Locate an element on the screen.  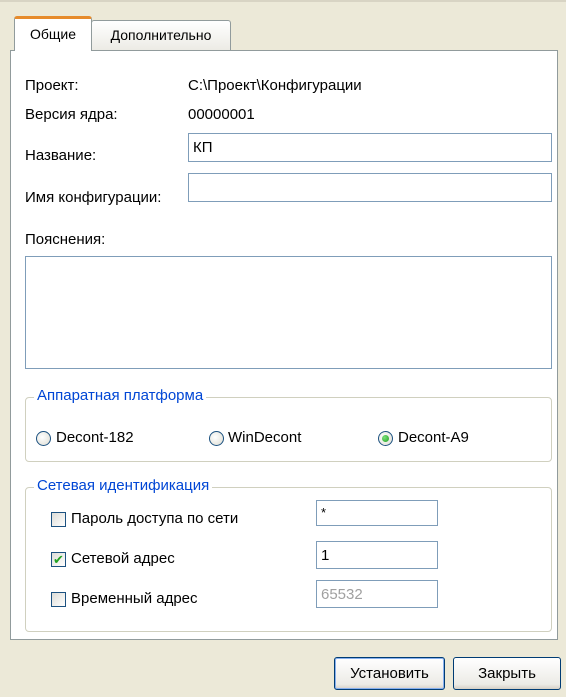
project-label: Проект: is located at coordinates (52, 85).